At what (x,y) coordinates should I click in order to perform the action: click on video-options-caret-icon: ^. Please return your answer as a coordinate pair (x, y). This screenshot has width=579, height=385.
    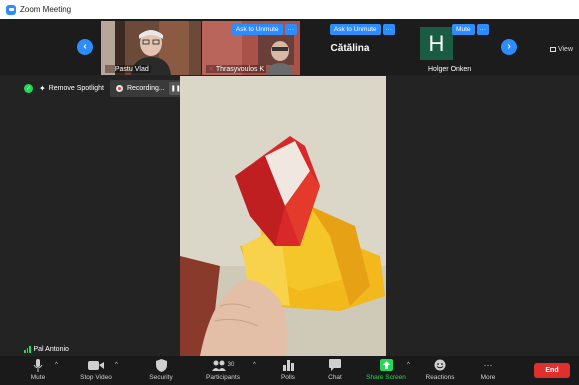
    Looking at the image, I should click on (116, 365).